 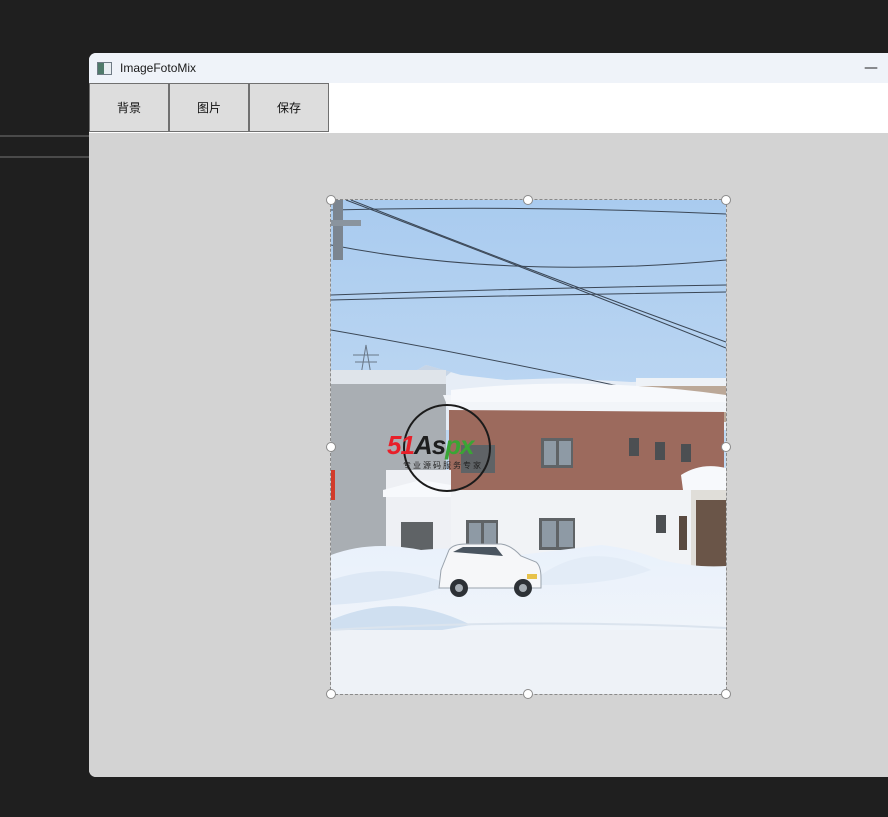 I want to click on save-button: 保存, so click(x=289, y=107).